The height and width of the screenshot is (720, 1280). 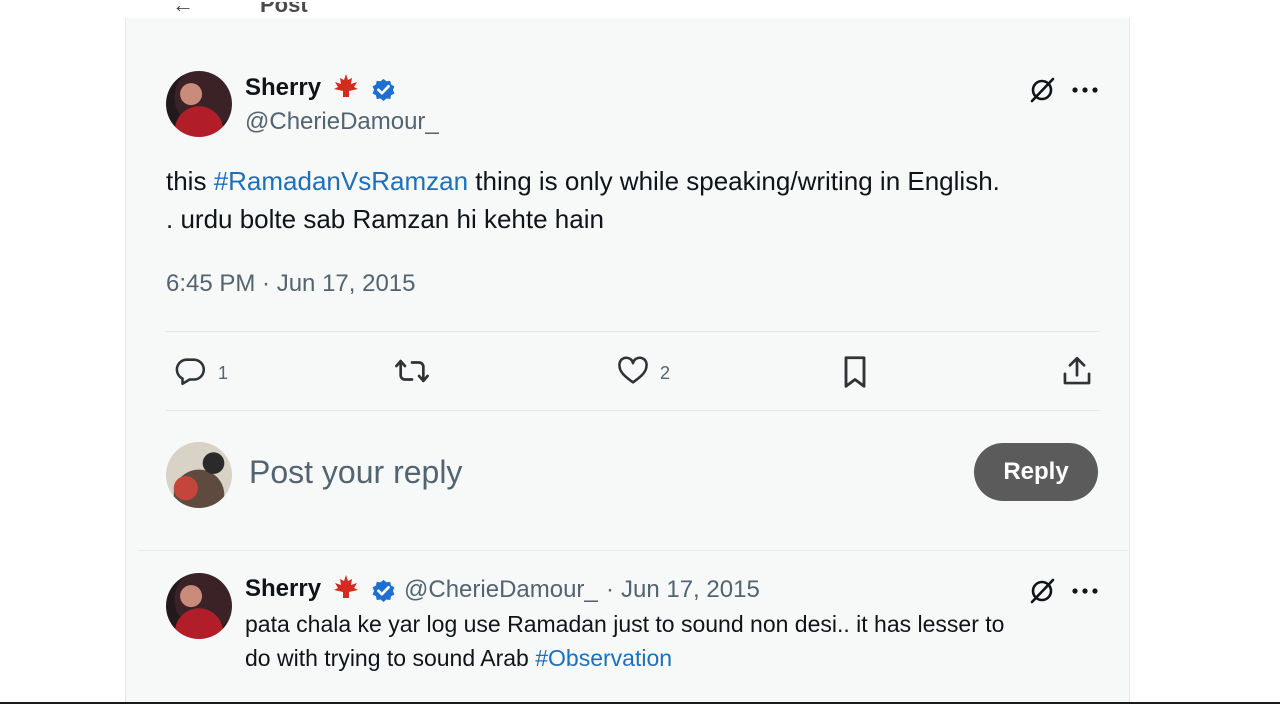 What do you see at coordinates (390, 658) in the screenshot?
I see `reply-text-before: do with trying to sound Arab` at bounding box center [390, 658].